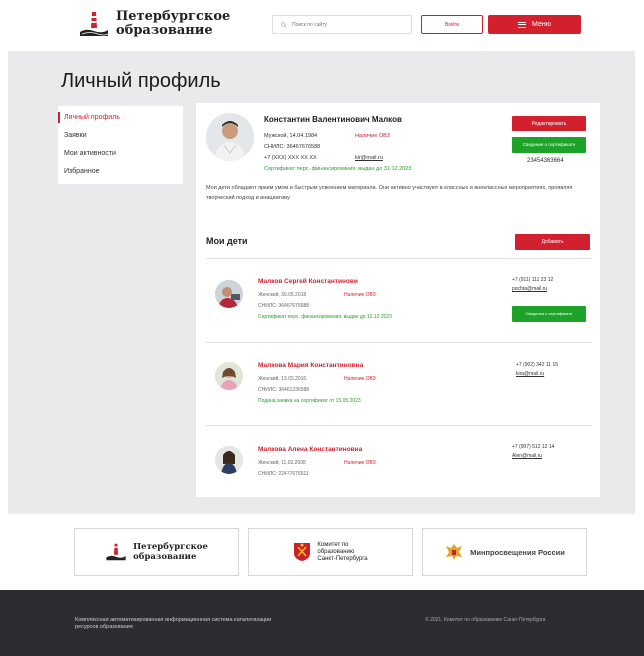  I want to click on search-input, so click(347, 24).